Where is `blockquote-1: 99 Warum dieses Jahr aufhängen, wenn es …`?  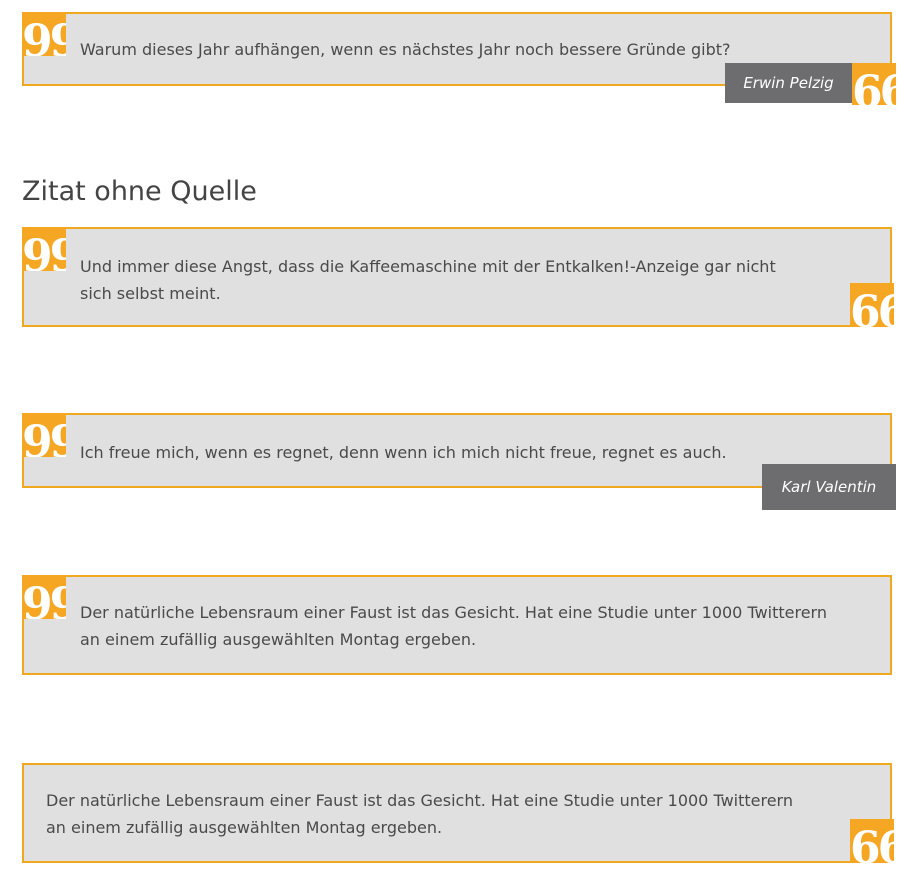
blockquote-1: 99 Warum dieses Jahr aufhängen, wenn es … is located at coordinates (459, 58).